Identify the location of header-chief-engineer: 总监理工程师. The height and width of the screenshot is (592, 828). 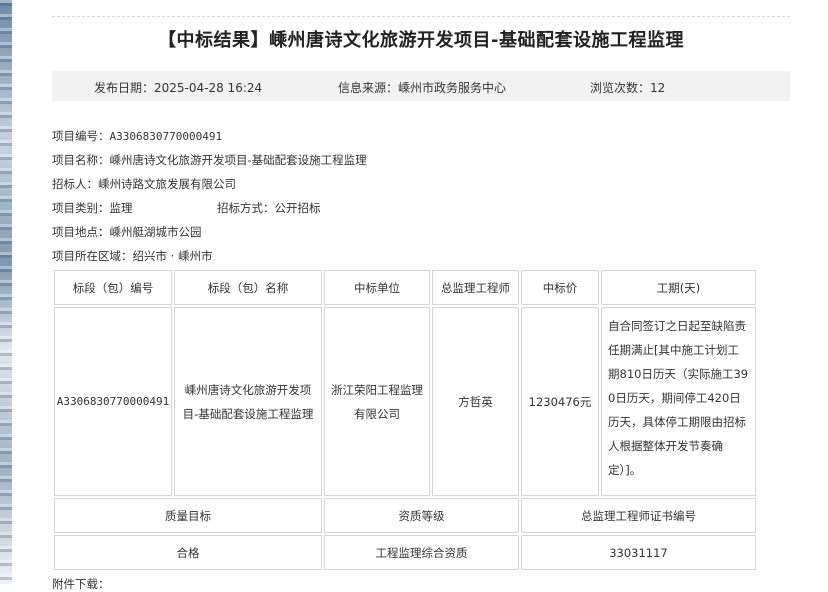
(475, 287).